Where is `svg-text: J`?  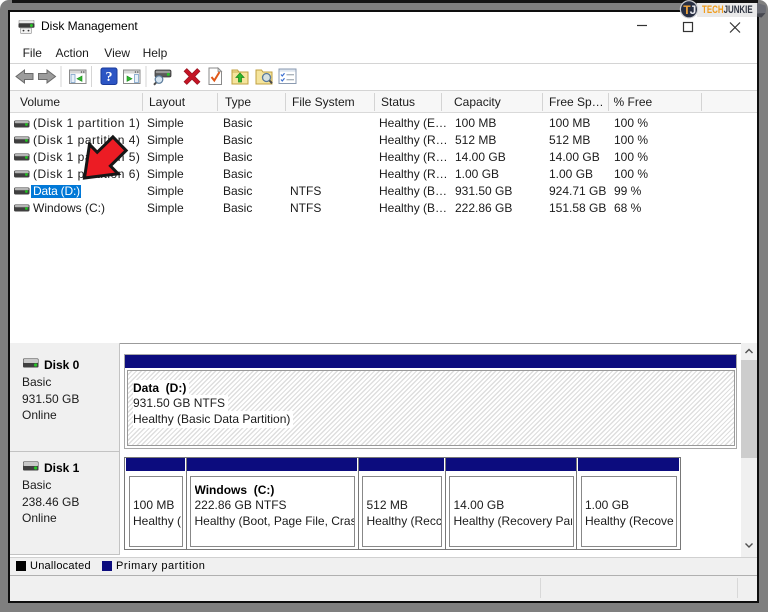
svg-text: J is located at coordinates (693, 10).